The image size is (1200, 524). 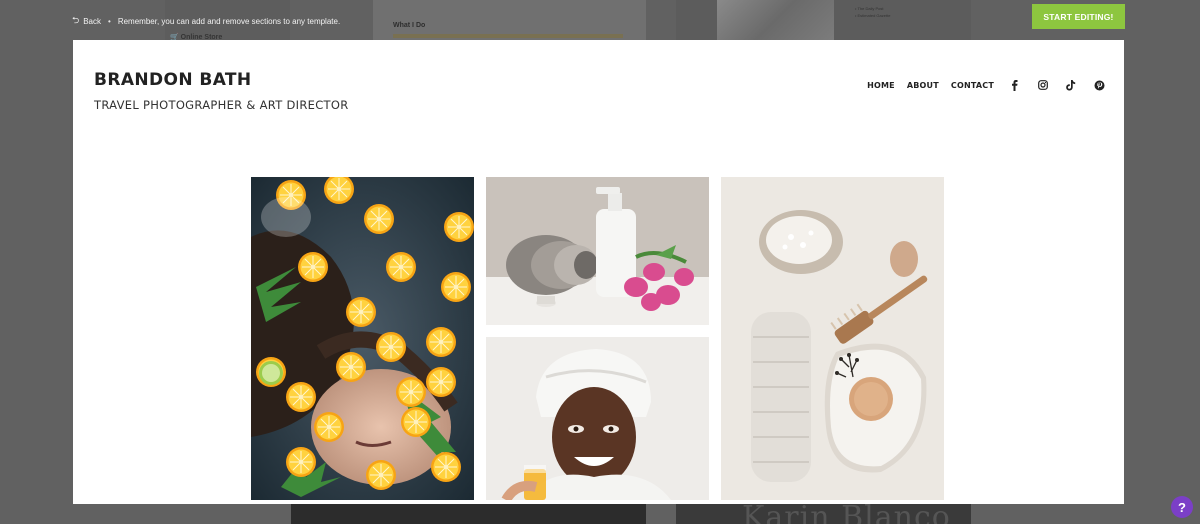 What do you see at coordinates (873, 12) in the screenshot?
I see `background-list: • The Daily Post • Estimated Gazette` at bounding box center [873, 12].